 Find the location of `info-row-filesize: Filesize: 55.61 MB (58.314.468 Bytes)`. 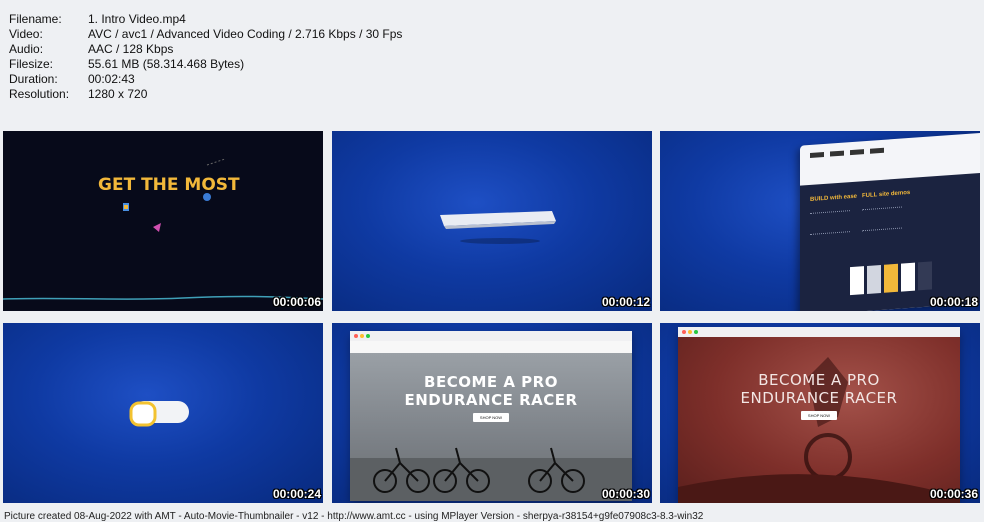

info-row-filesize: Filesize: 55.61 MB (58.314.468 Bytes) is located at coordinates (205, 64).